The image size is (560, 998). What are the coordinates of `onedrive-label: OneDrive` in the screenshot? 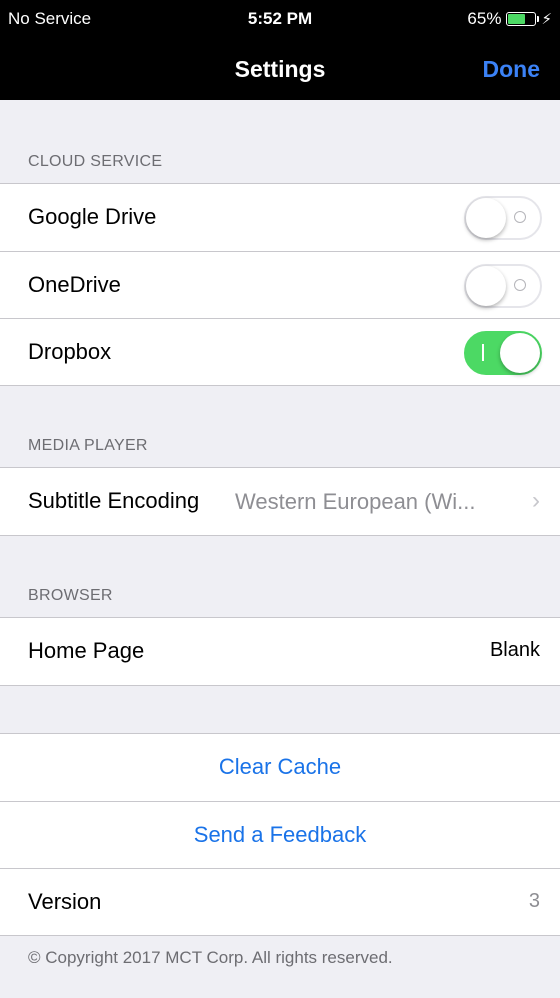 It's located at (74, 284).